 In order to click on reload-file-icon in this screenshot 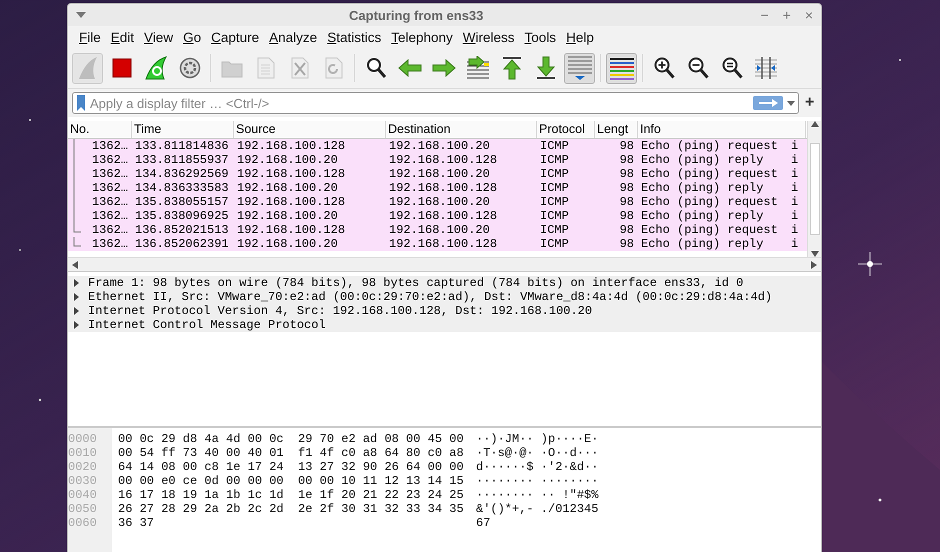, I will do `click(333, 68)`.